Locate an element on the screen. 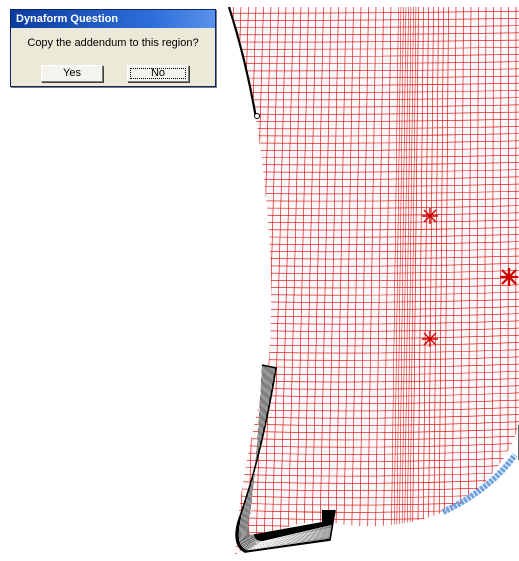 The width and height of the screenshot is (519, 561). dialog-message: Copy the addendum to this region? is located at coordinates (113, 43).